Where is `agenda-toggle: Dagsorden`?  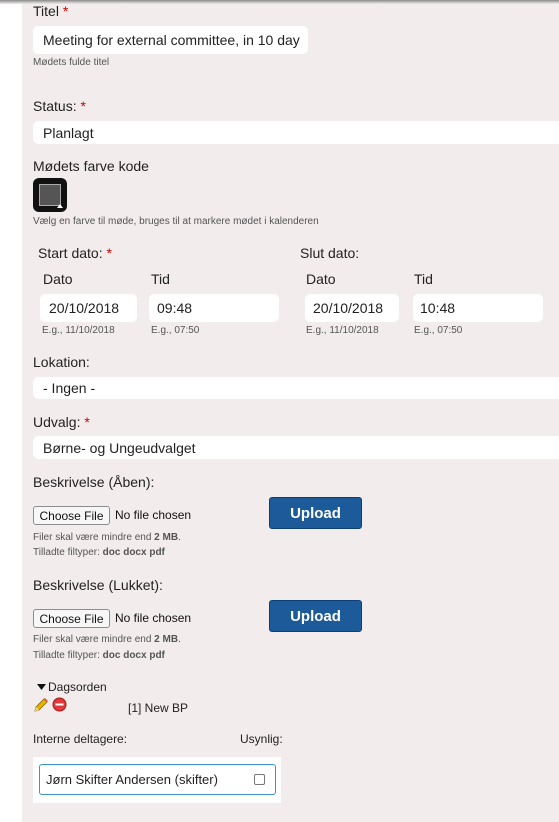
agenda-toggle: Dagsorden is located at coordinates (72, 687).